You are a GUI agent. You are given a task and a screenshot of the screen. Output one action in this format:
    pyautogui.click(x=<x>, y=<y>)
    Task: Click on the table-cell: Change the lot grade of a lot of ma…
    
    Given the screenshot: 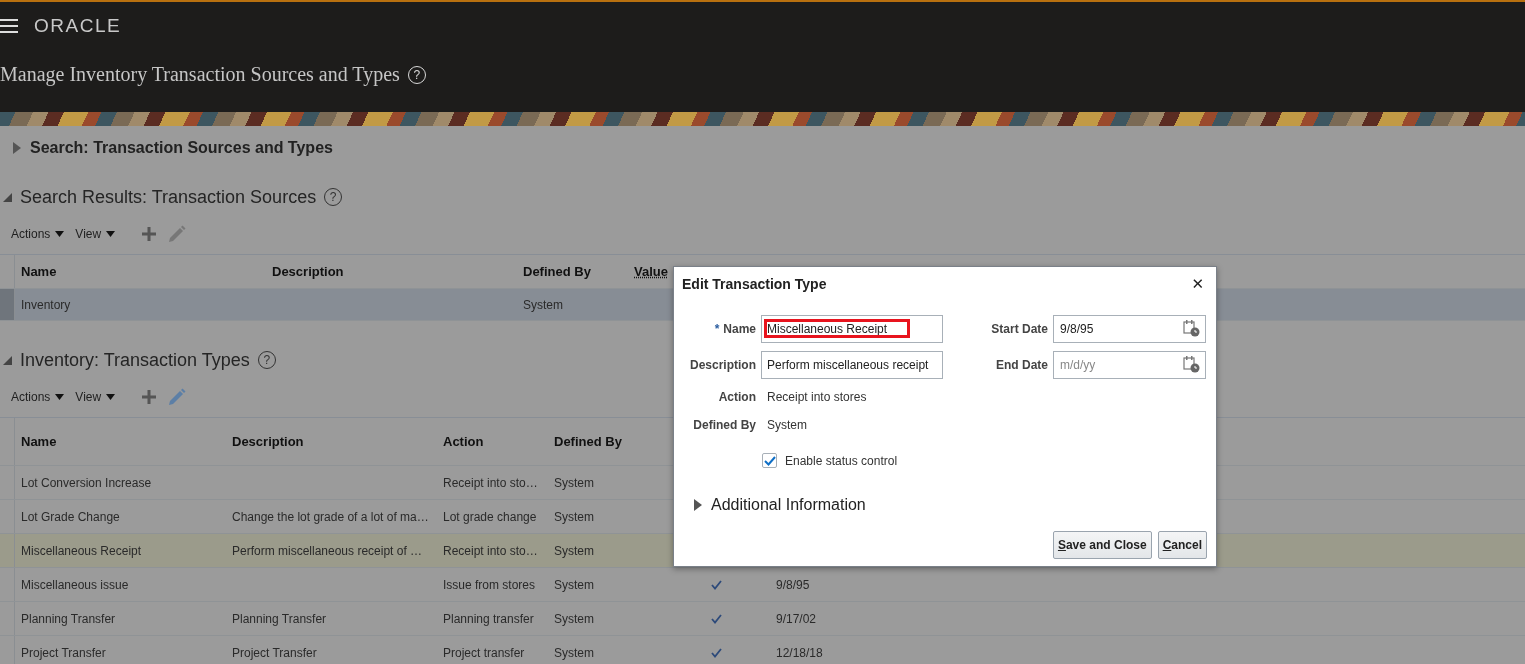 What is the action you would take?
    pyautogui.click(x=330, y=516)
    